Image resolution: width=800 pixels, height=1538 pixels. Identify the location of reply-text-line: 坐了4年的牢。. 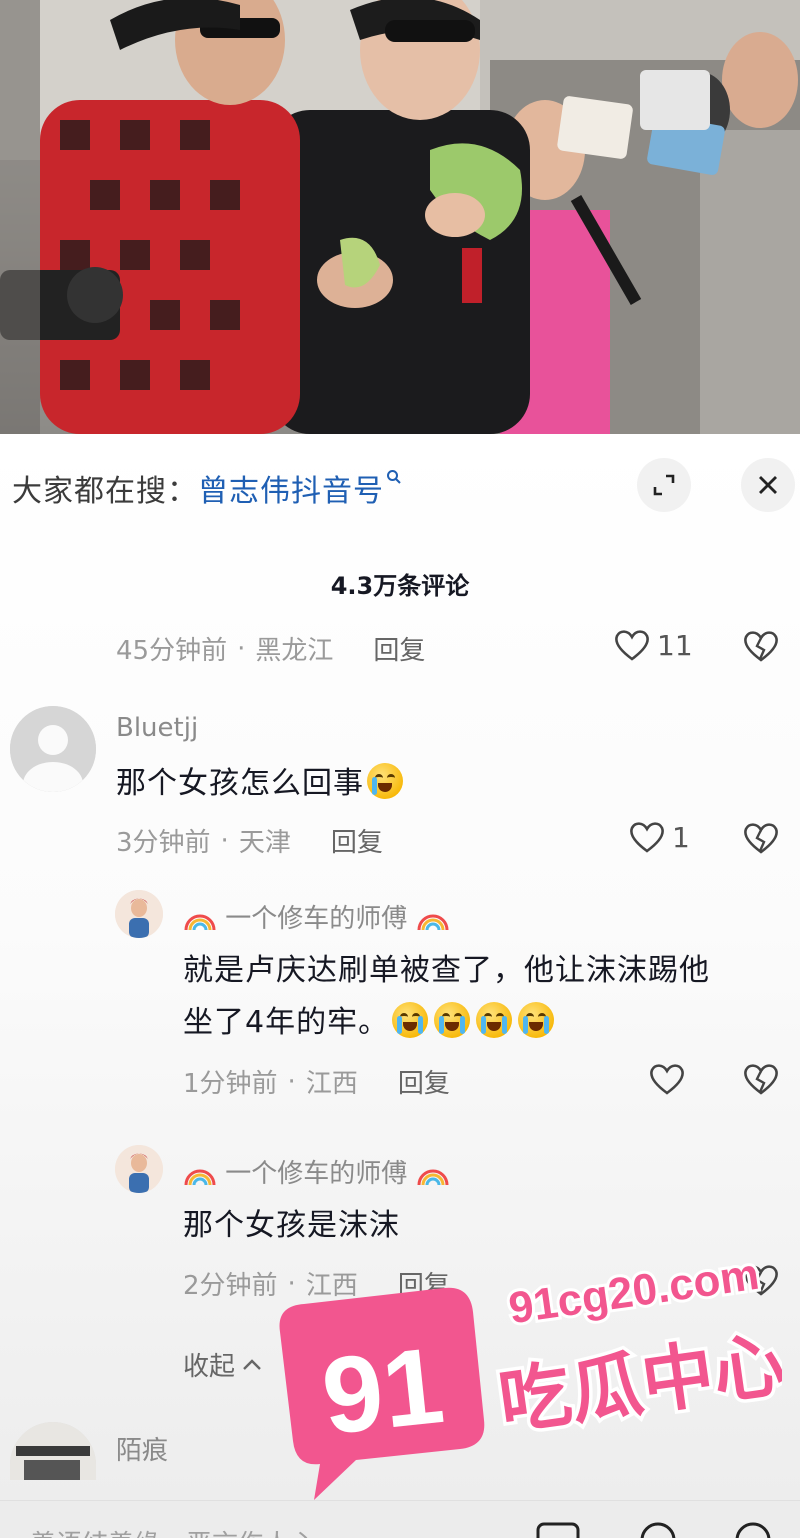
(286, 1022).